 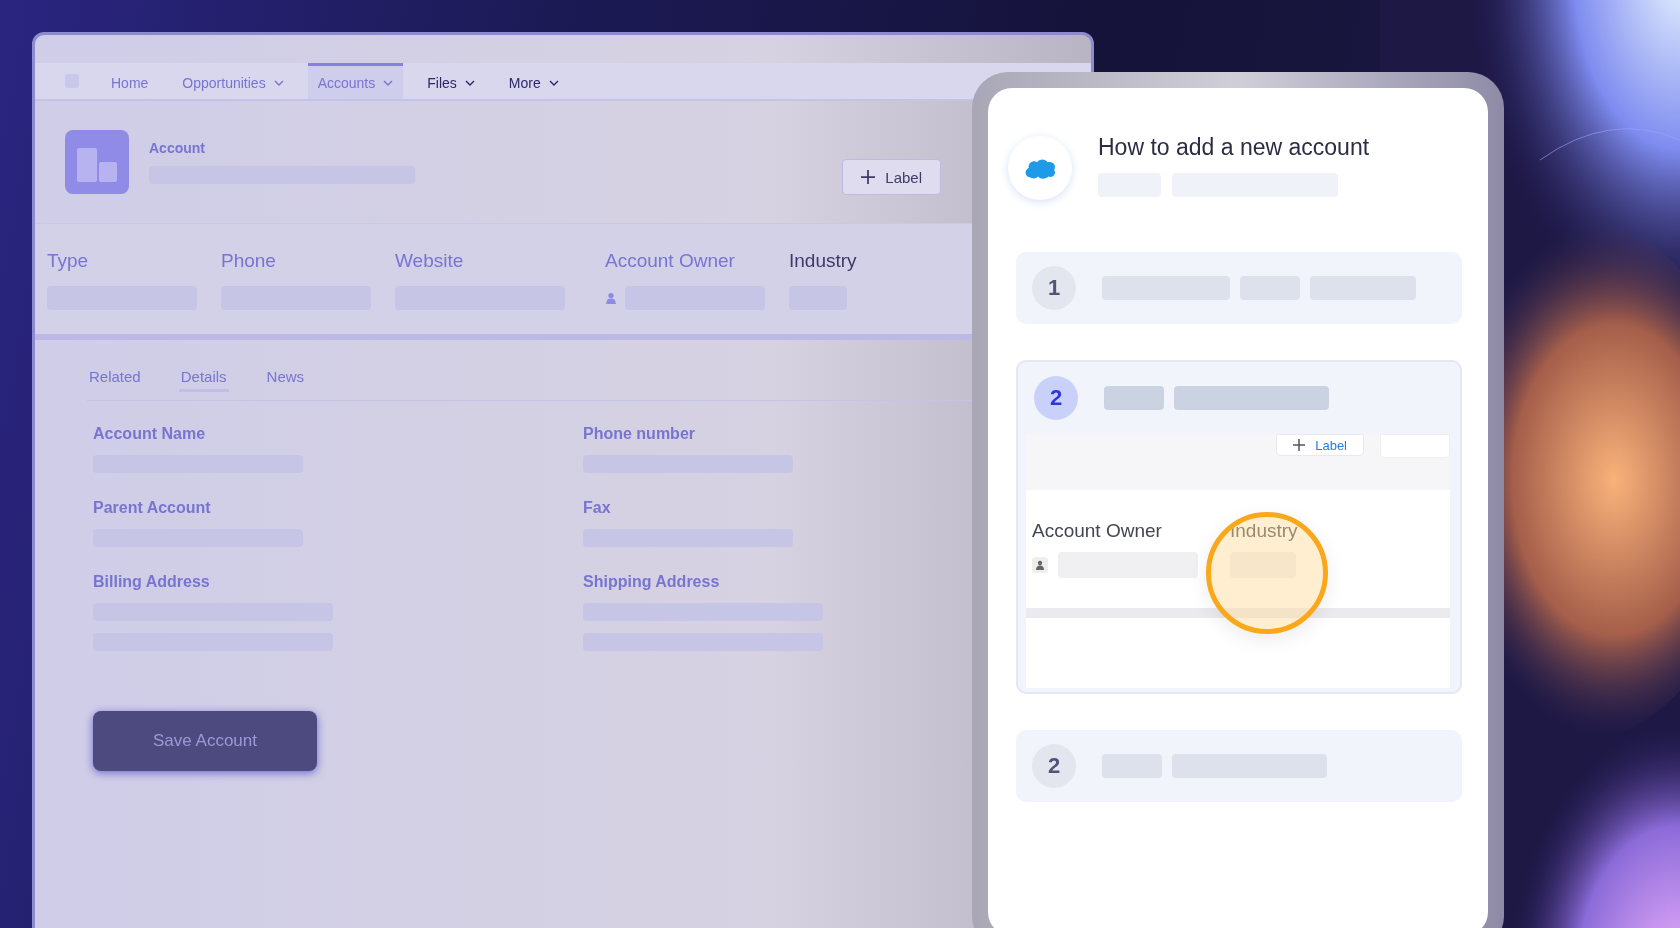 What do you see at coordinates (68, 261) in the screenshot?
I see `field-label: Type` at bounding box center [68, 261].